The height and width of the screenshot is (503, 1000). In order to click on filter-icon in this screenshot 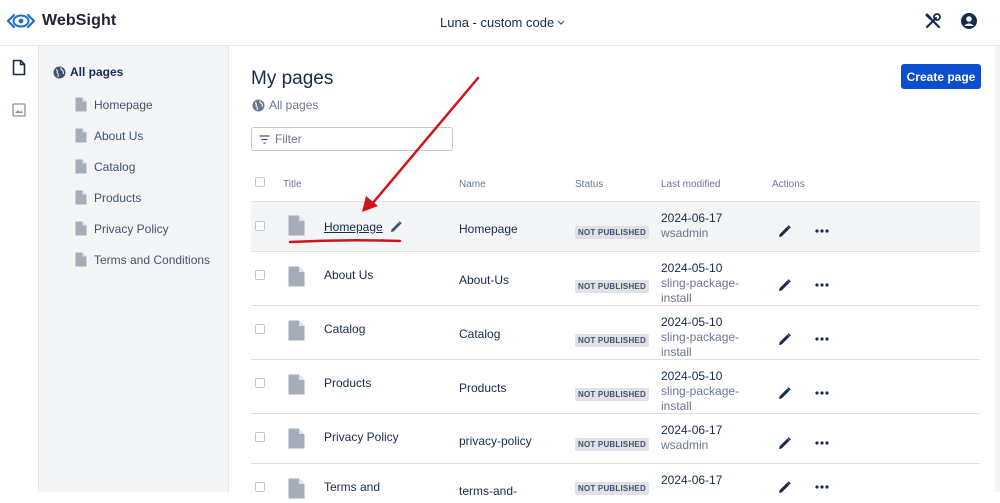, I will do `click(264, 139)`.